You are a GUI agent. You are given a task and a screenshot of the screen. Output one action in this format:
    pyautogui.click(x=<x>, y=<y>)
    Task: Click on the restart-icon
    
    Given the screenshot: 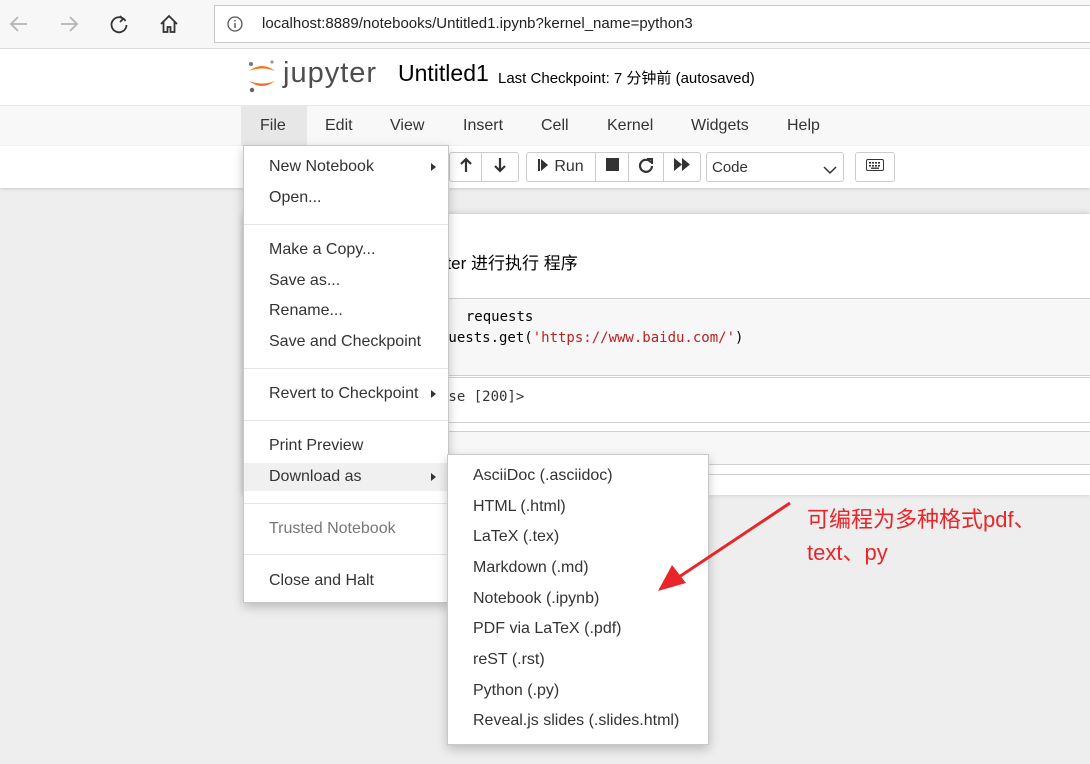 What is the action you would take?
    pyautogui.click(x=646, y=167)
    